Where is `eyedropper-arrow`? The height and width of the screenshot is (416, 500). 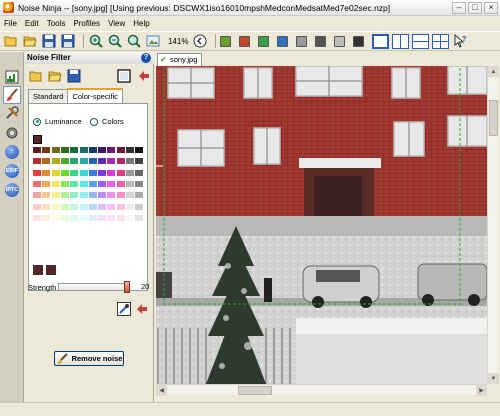
eyedropper-arrow is located at coordinates (142, 309).